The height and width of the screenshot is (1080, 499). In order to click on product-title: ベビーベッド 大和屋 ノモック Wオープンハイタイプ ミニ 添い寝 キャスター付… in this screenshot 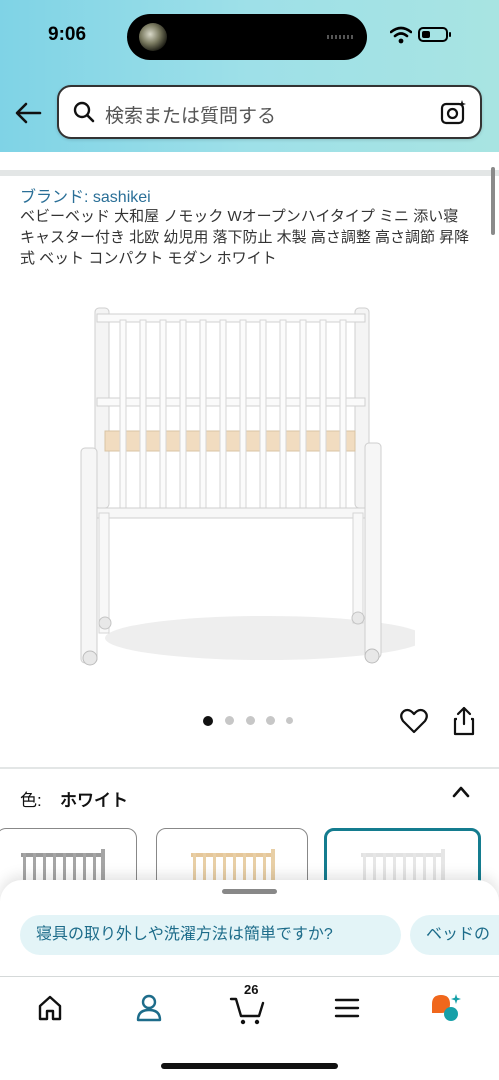, I will do `click(245, 237)`.